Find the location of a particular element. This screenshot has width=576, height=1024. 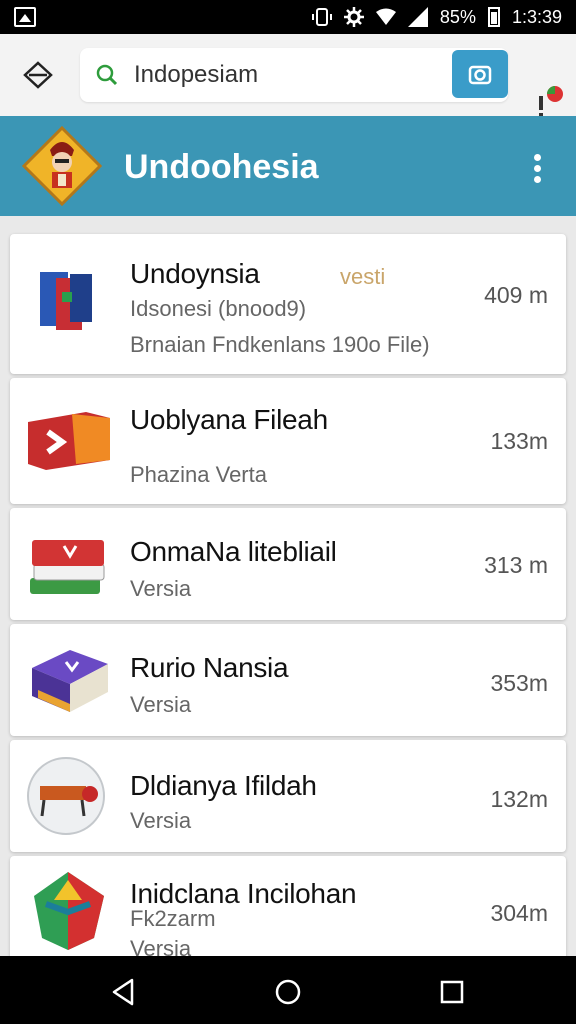

home-icon is located at coordinates (288, 992).